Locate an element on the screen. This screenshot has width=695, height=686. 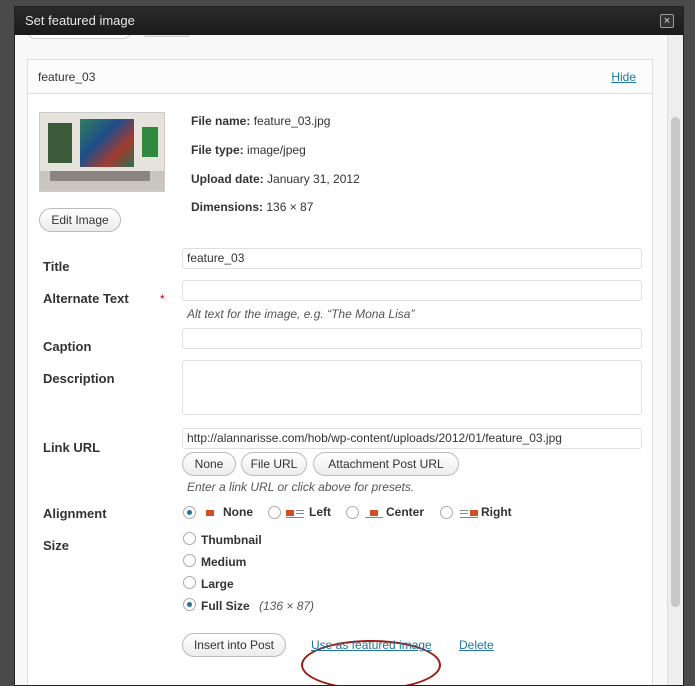
insert-into-post-button: Insert into Post is located at coordinates (234, 645).